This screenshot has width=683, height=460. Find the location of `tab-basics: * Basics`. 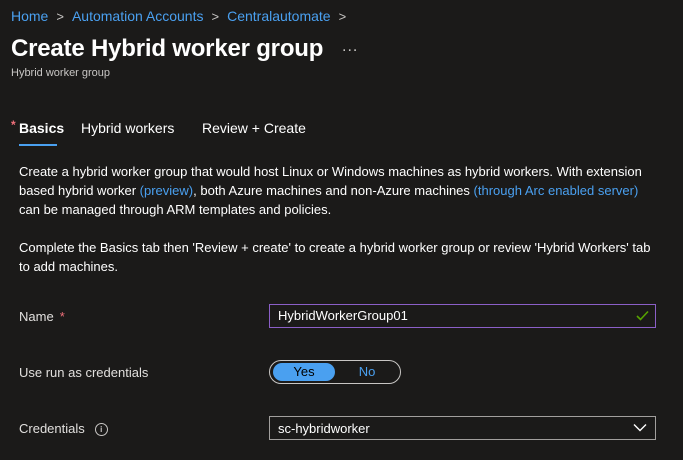

tab-basics: * Basics is located at coordinates (37, 132).